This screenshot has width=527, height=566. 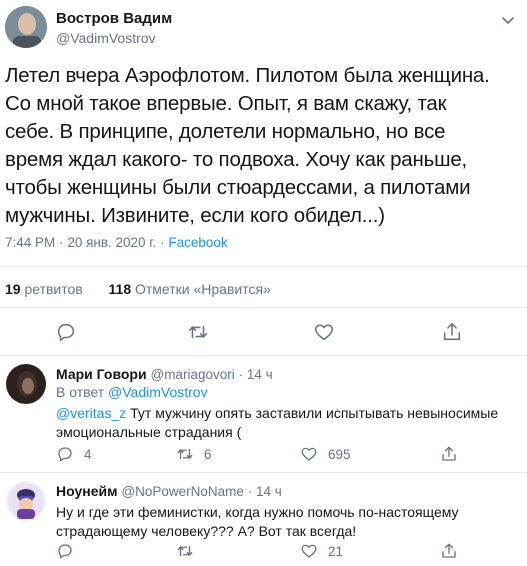 What do you see at coordinates (263, 332) in the screenshot?
I see `tweet-actions` at bounding box center [263, 332].